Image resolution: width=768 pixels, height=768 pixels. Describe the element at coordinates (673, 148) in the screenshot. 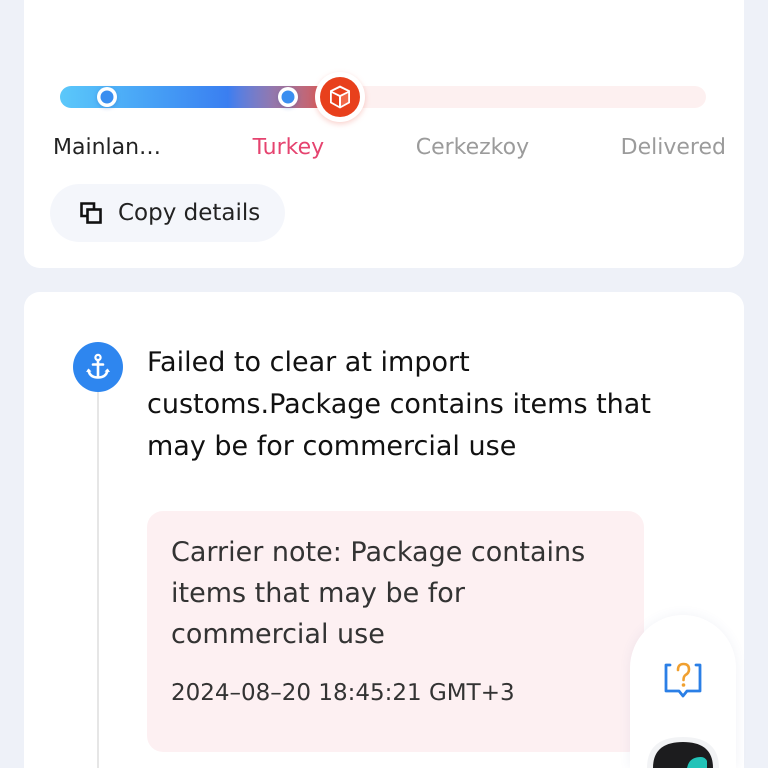

I see `stage-label: Delivered` at that location.